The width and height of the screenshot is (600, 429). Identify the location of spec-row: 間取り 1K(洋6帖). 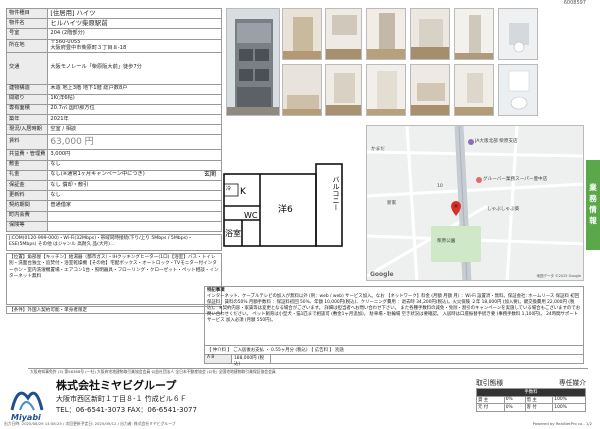
(113, 99).